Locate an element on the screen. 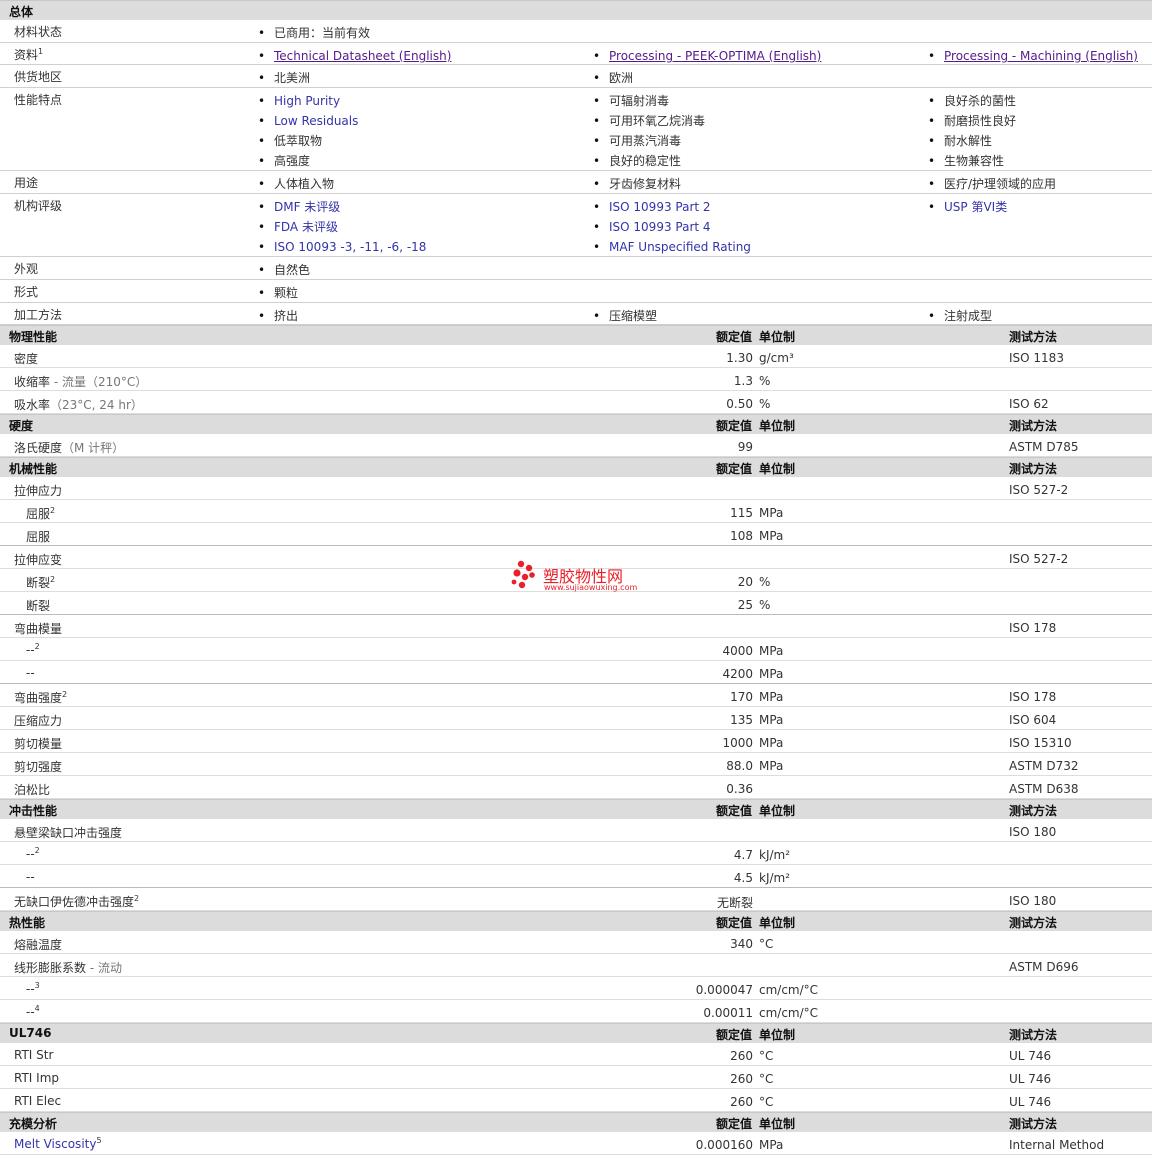 Image resolution: width=1152 pixels, height=1155 pixels. bullet-item: • 注射成型 is located at coordinates (960, 316).